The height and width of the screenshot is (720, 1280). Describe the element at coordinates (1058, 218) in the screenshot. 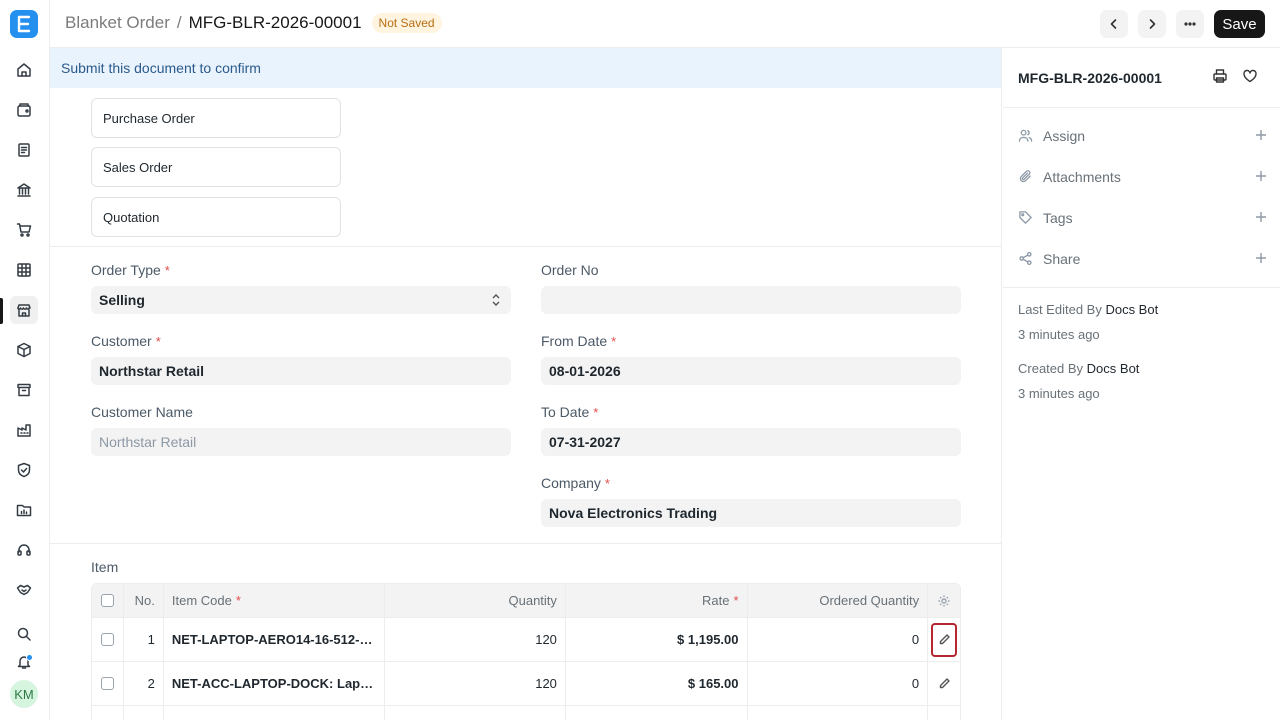

I see `sidebar-item-label: Tags` at that location.